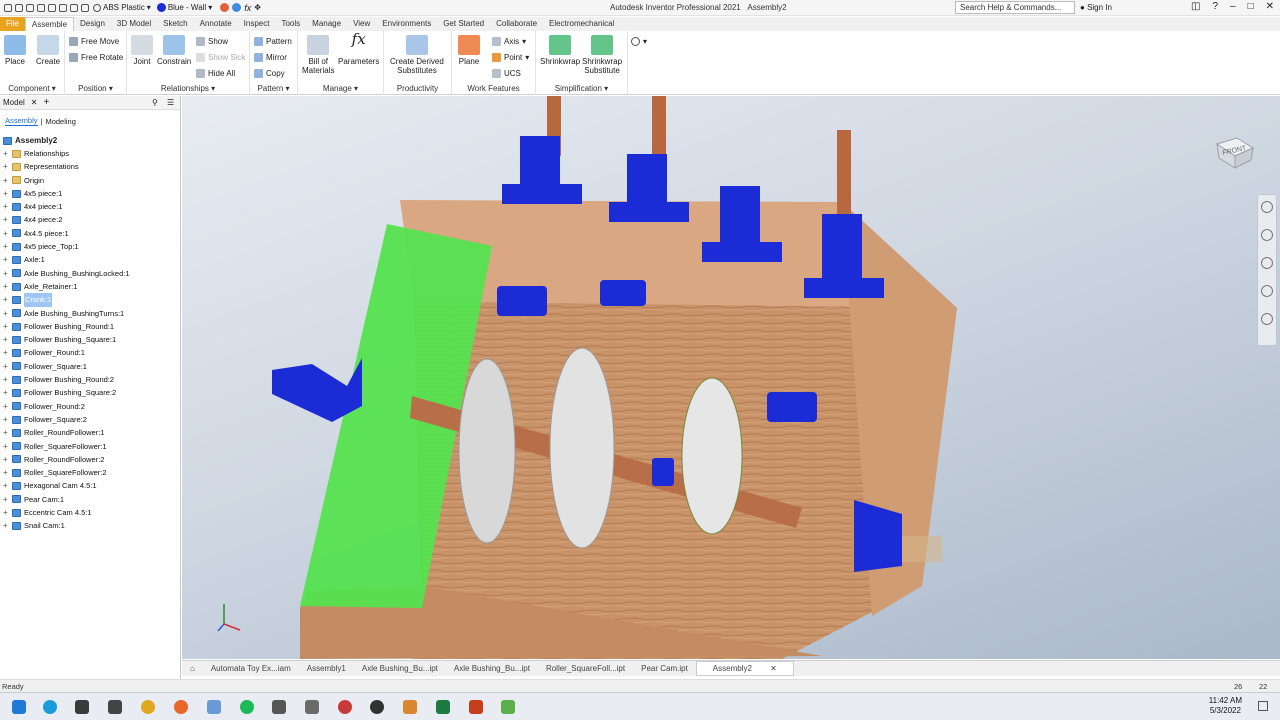 This screenshot has height=720, width=1280. I want to click on doc-tab-axle-bushing-1: Axle Bushing_Bu...ipt, so click(400, 668).